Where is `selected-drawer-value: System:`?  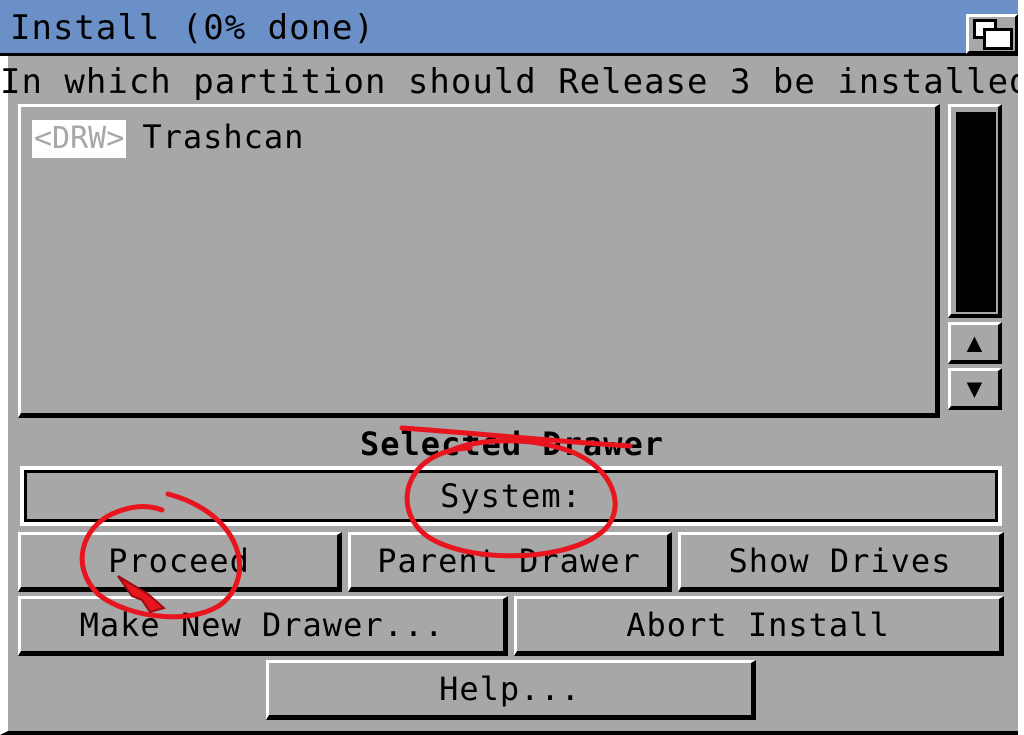
selected-drawer-value: System: is located at coordinates (511, 496).